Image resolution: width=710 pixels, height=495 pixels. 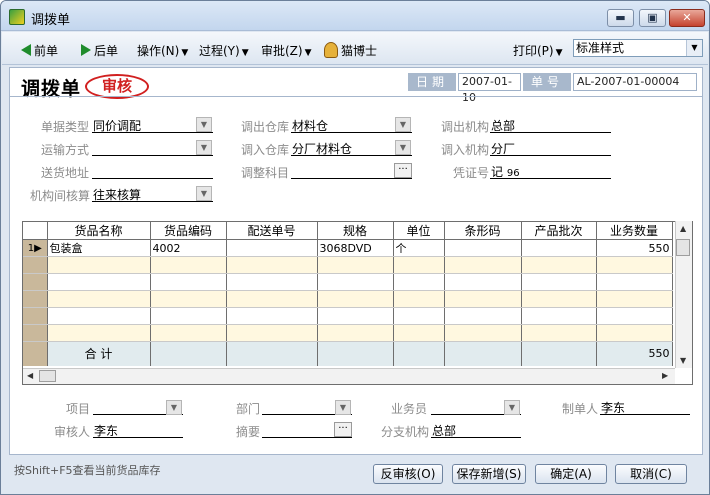 What do you see at coordinates (351, 148) in the screenshot?
I see `in-warehouse-field: 分厂材料仓` at bounding box center [351, 148].